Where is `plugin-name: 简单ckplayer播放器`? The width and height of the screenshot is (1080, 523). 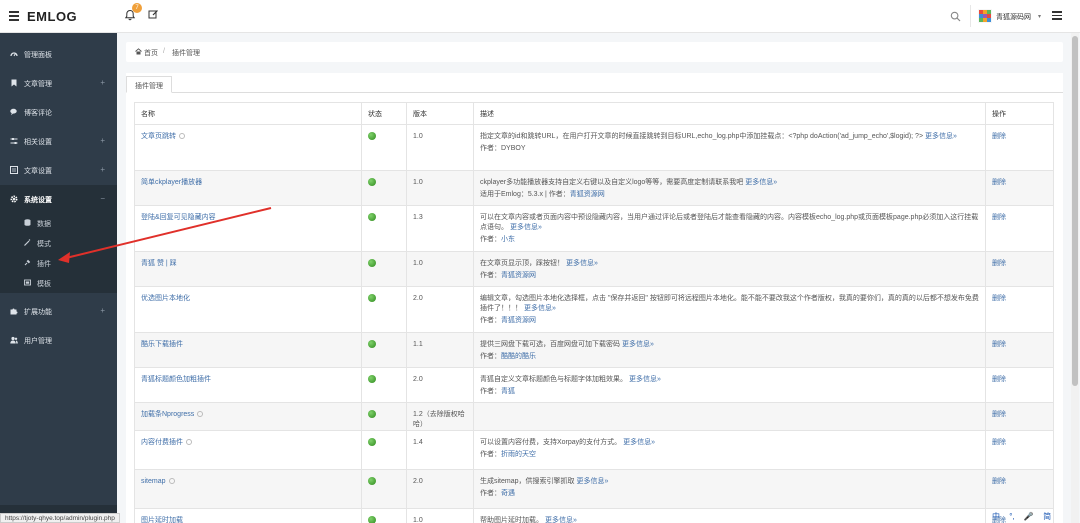 plugin-name: 简单ckplayer播放器 is located at coordinates (171, 182).